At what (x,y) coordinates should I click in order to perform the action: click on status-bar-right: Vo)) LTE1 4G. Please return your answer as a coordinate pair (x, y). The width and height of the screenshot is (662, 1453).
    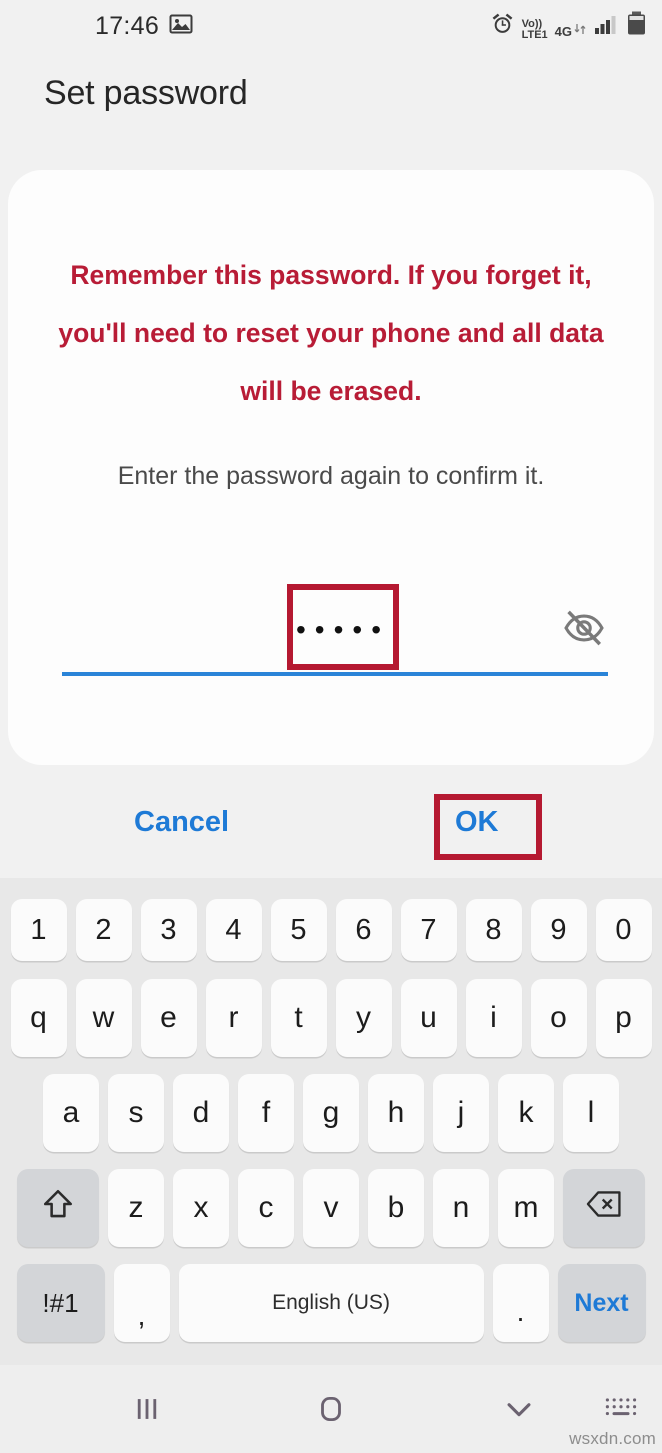
    Looking at the image, I should click on (568, 26).